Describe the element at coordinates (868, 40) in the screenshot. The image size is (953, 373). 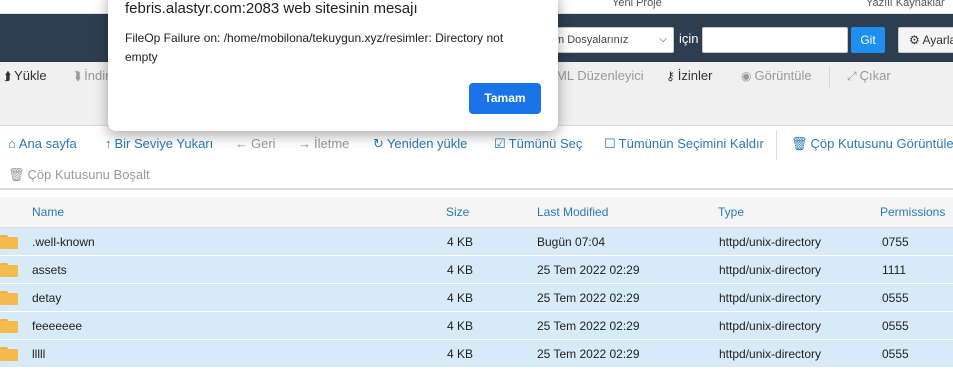
I see `go-button: Git` at that location.